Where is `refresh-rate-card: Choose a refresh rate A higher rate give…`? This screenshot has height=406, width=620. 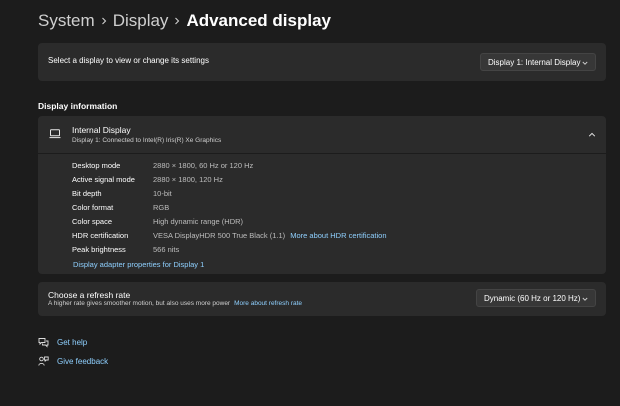 refresh-rate-card: Choose a refresh rate A higher rate give… is located at coordinates (322, 299).